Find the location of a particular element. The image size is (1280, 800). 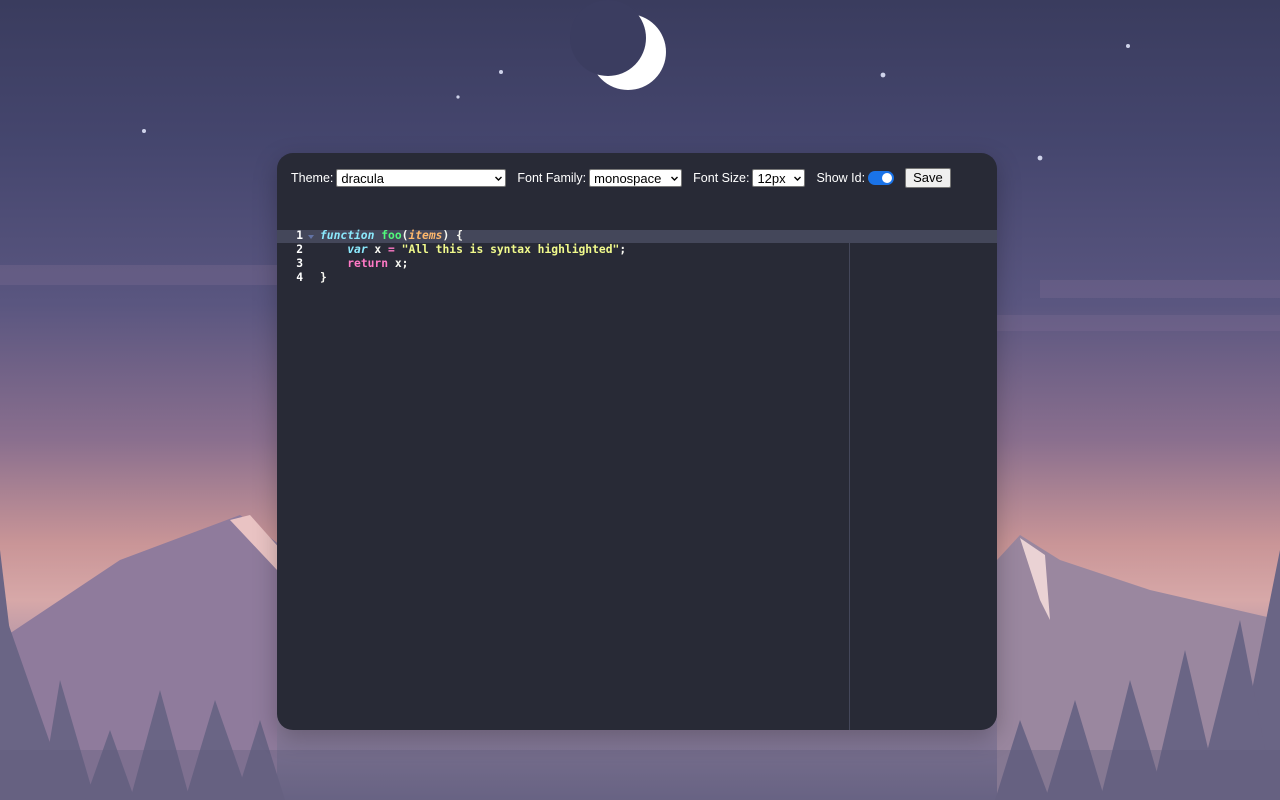

font-size-control: Font Size: 12px is located at coordinates (749, 178).